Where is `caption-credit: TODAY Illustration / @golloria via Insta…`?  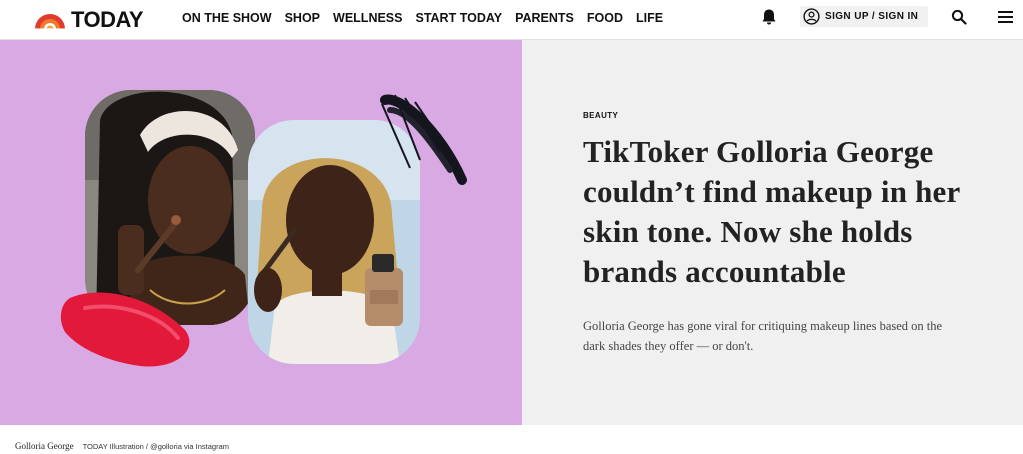
caption-credit: TODAY Illustration / @golloria via Insta… is located at coordinates (156, 446).